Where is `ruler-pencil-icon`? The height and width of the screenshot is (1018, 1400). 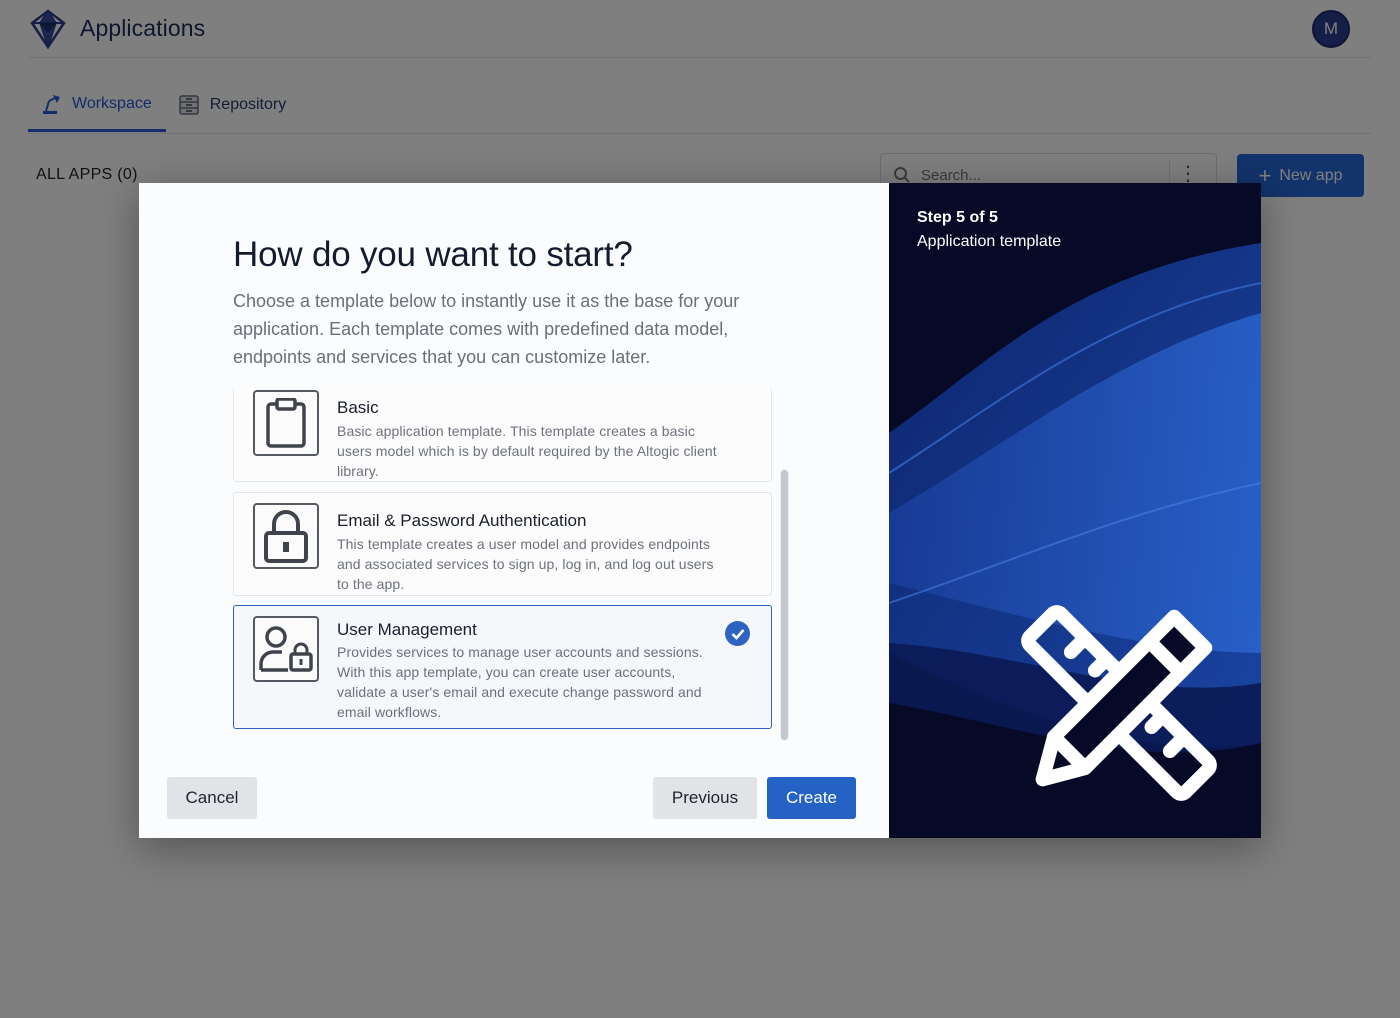 ruler-pencil-icon is located at coordinates (1119, 703).